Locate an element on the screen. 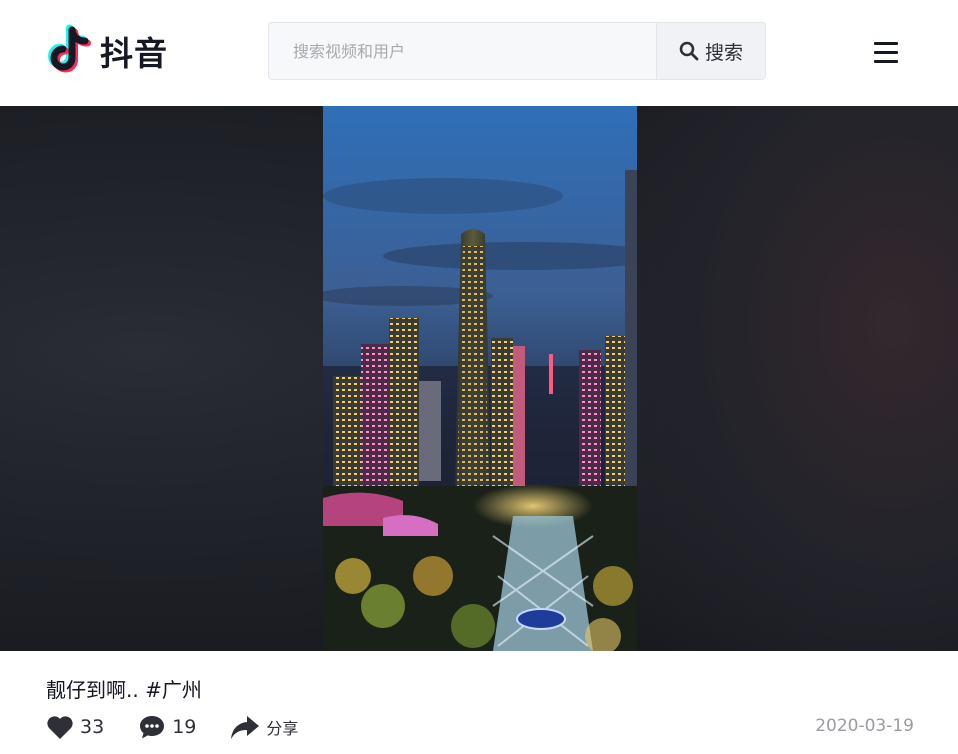 This screenshot has height=754, width=958. like-count: 33 is located at coordinates (92, 727).